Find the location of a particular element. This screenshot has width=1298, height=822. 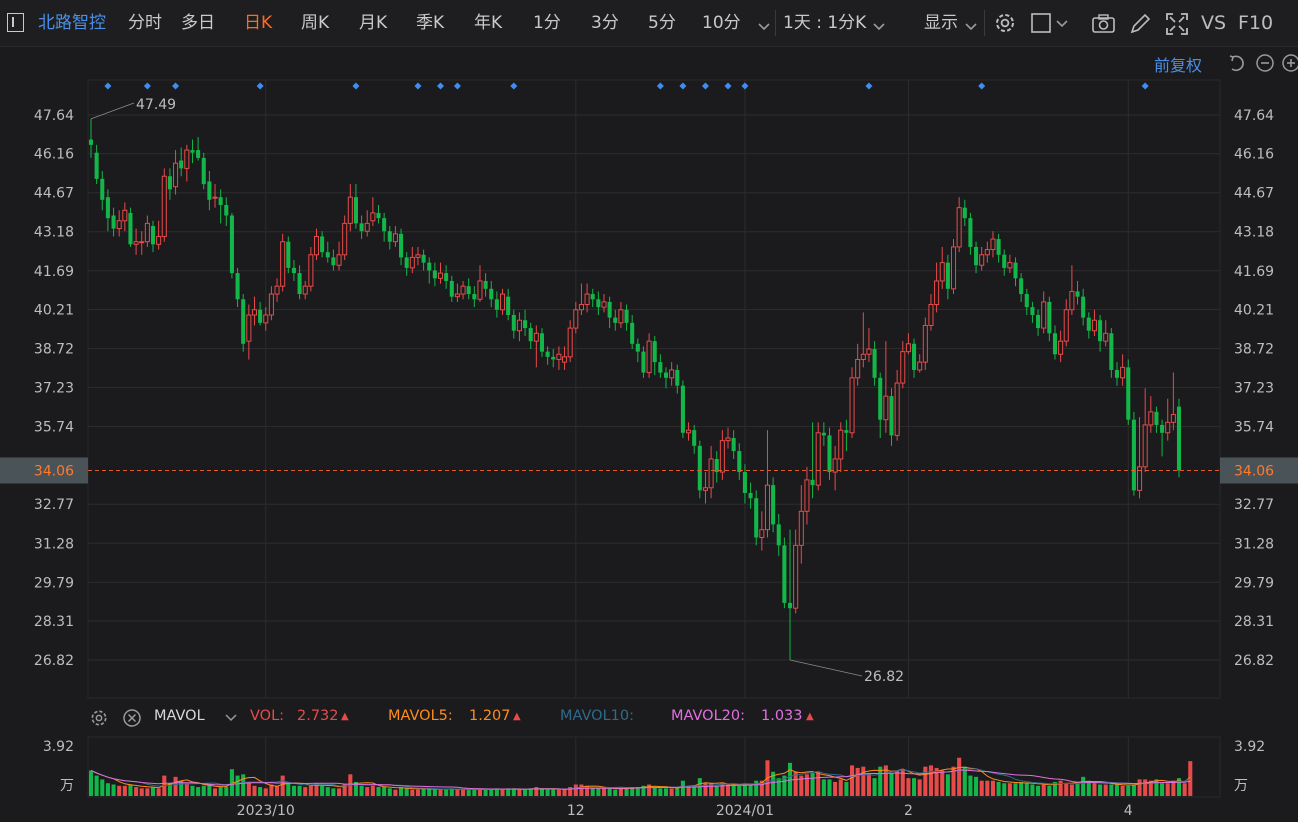

stock-name: 北路智控 is located at coordinates (72, 23).